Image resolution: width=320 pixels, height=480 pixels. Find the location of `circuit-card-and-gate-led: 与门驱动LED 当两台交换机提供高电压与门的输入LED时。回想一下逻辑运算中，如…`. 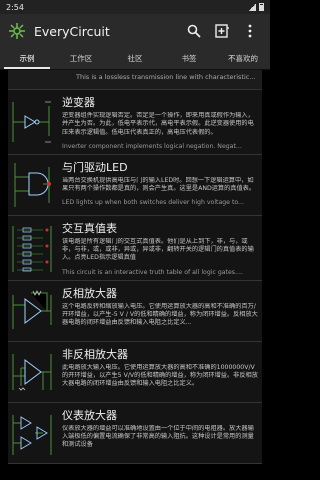

circuit-card-and-gate-led: 与门驱动LED 当两台交换机提供高电压与门的输入LED时。回想一下逻辑运算中，如… is located at coordinates (135, 185).